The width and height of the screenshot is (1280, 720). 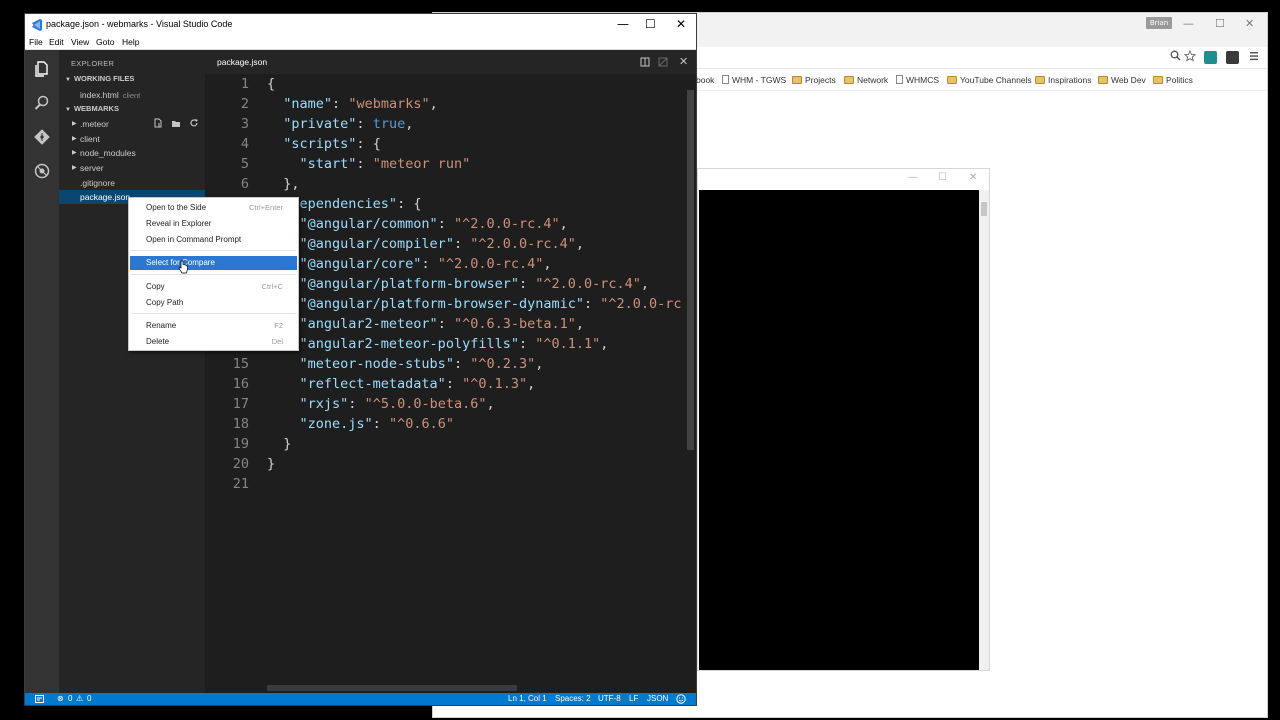 I want to click on code-line: "zone.js": "^0.6.6", so click(x=360, y=424).